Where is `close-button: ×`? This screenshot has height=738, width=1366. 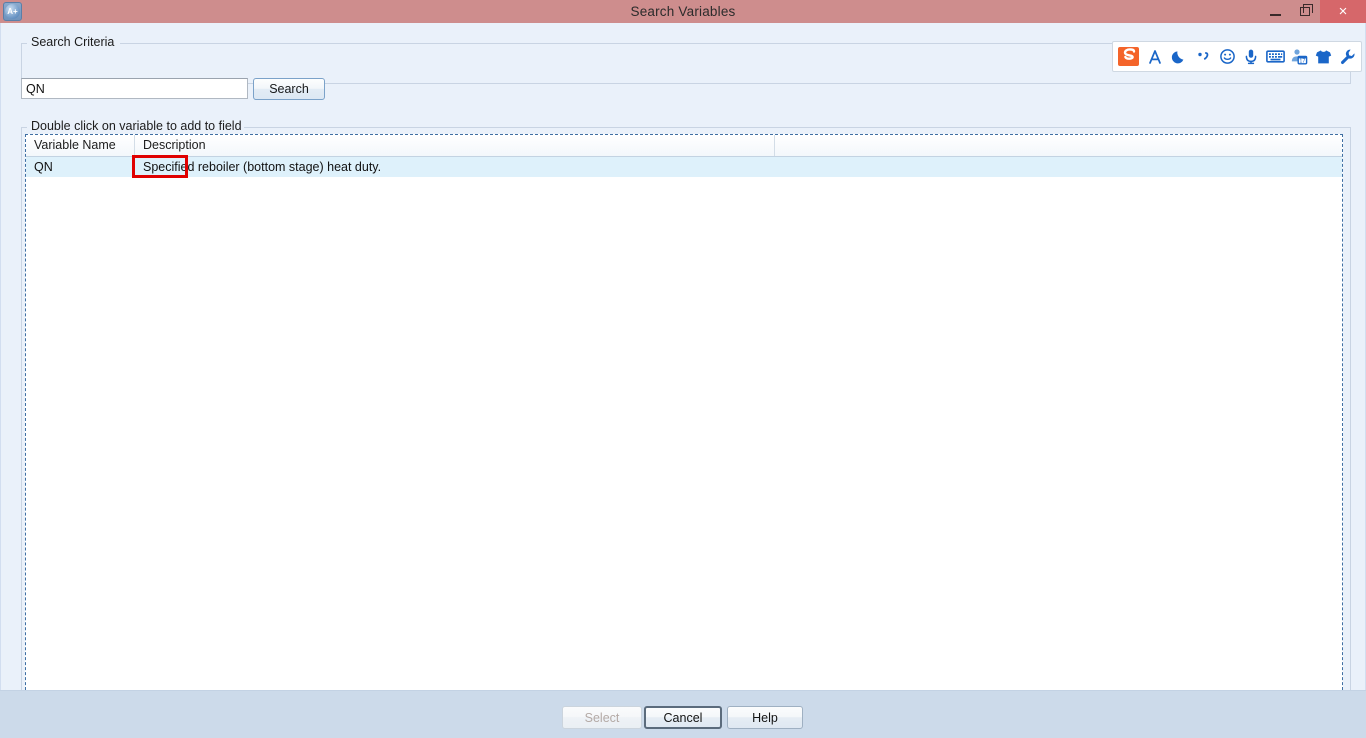 close-button: × is located at coordinates (1343, 11).